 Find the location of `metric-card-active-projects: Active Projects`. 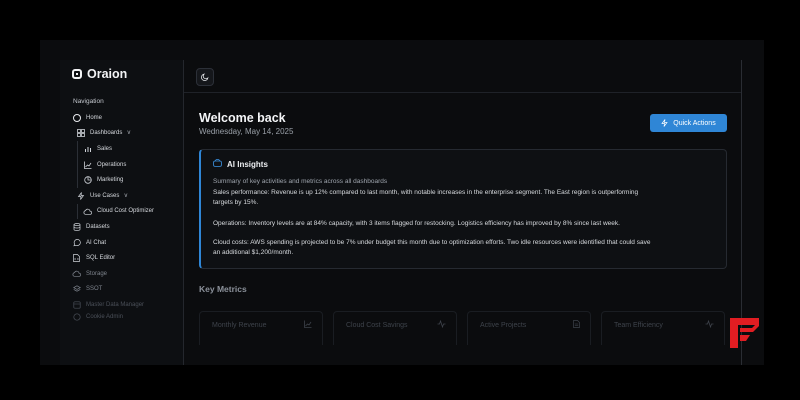

metric-card-active-projects: Active Projects is located at coordinates (529, 328).